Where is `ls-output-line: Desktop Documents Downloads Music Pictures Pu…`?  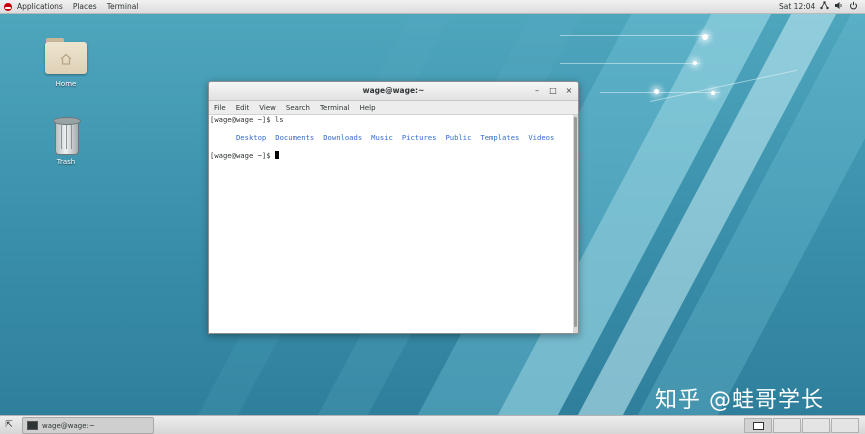
ls-output-line: Desktop Documents Downloads Music Pictures Pu… is located at coordinates (390, 137).